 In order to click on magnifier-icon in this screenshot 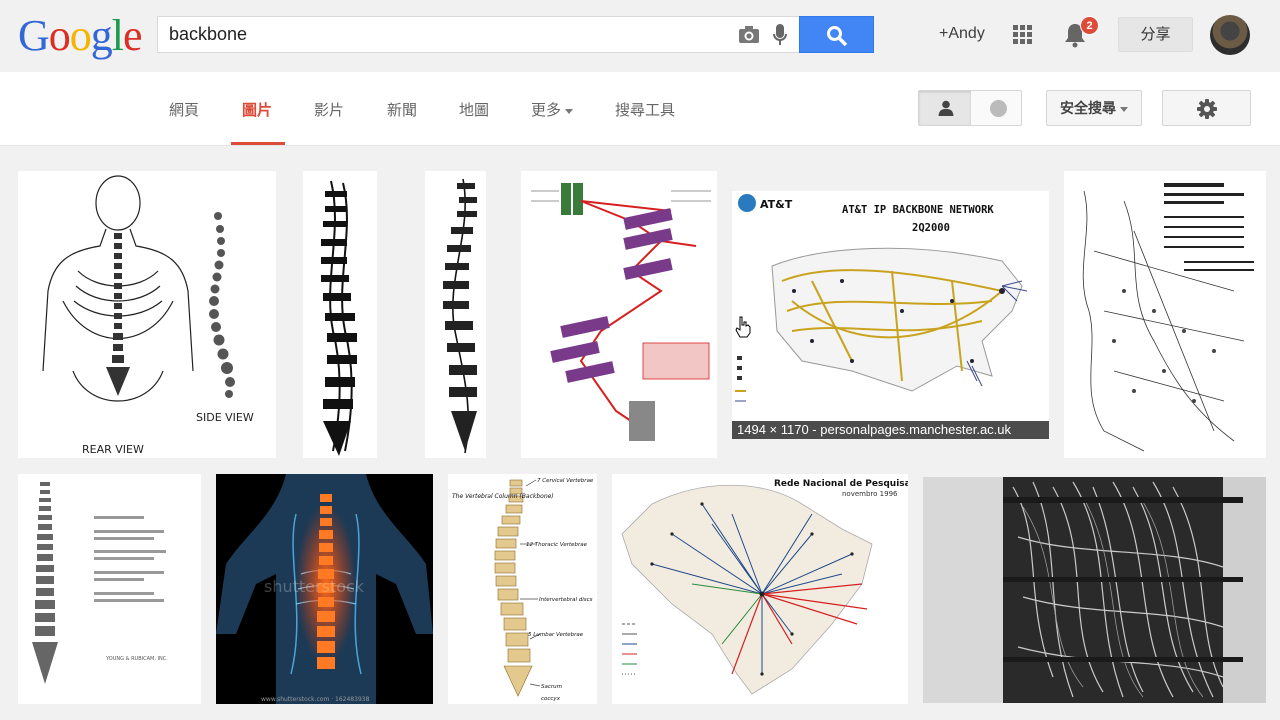, I will do `click(837, 36)`.